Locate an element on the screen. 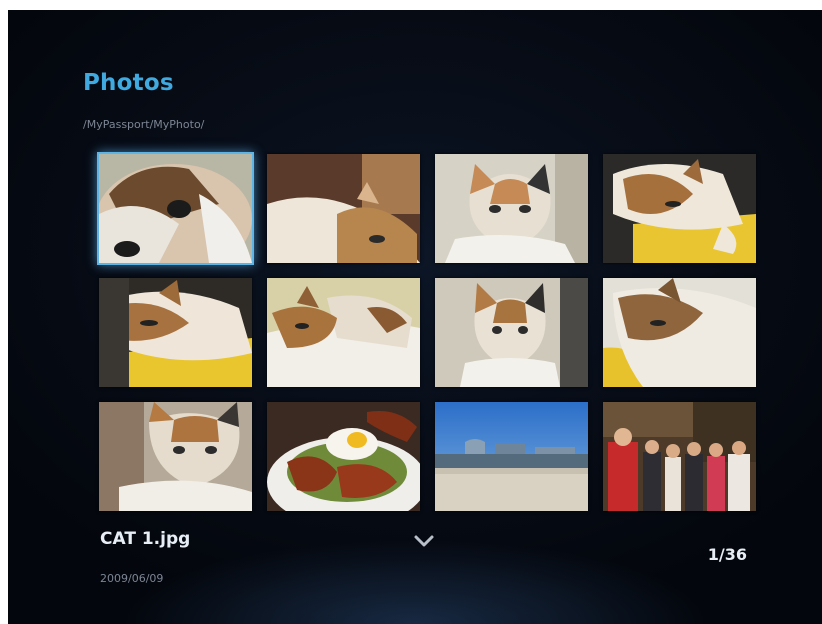 The height and width of the screenshot is (624, 822). chevron-down-icon is located at coordinates (424, 541).